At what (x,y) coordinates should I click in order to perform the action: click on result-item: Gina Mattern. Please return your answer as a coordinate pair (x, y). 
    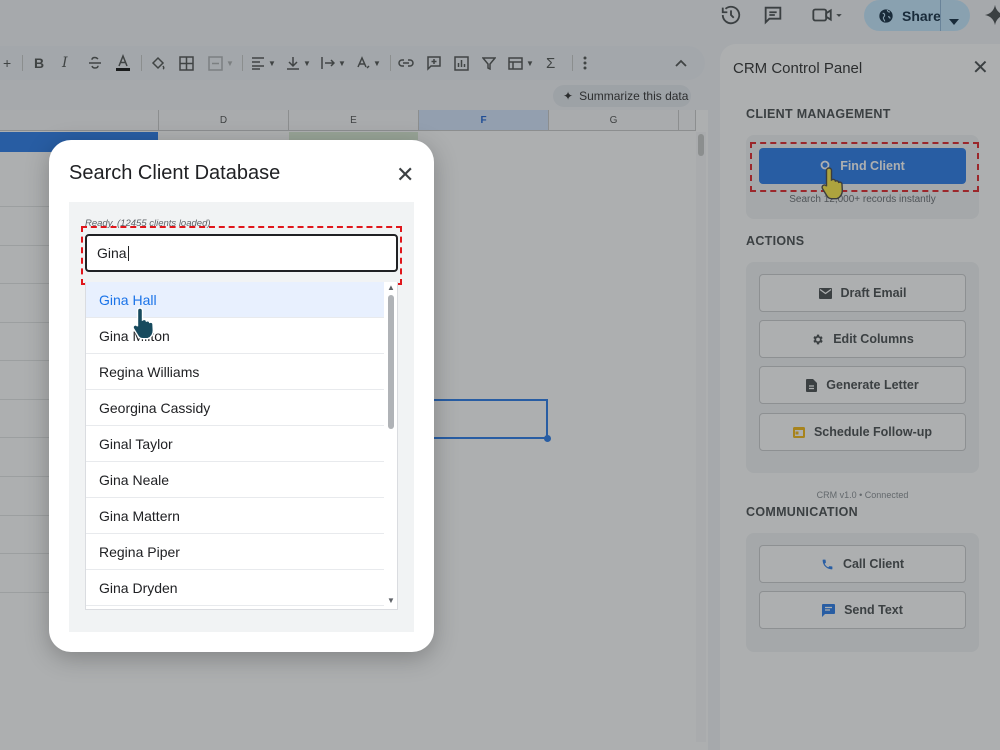
    Looking at the image, I should click on (235, 516).